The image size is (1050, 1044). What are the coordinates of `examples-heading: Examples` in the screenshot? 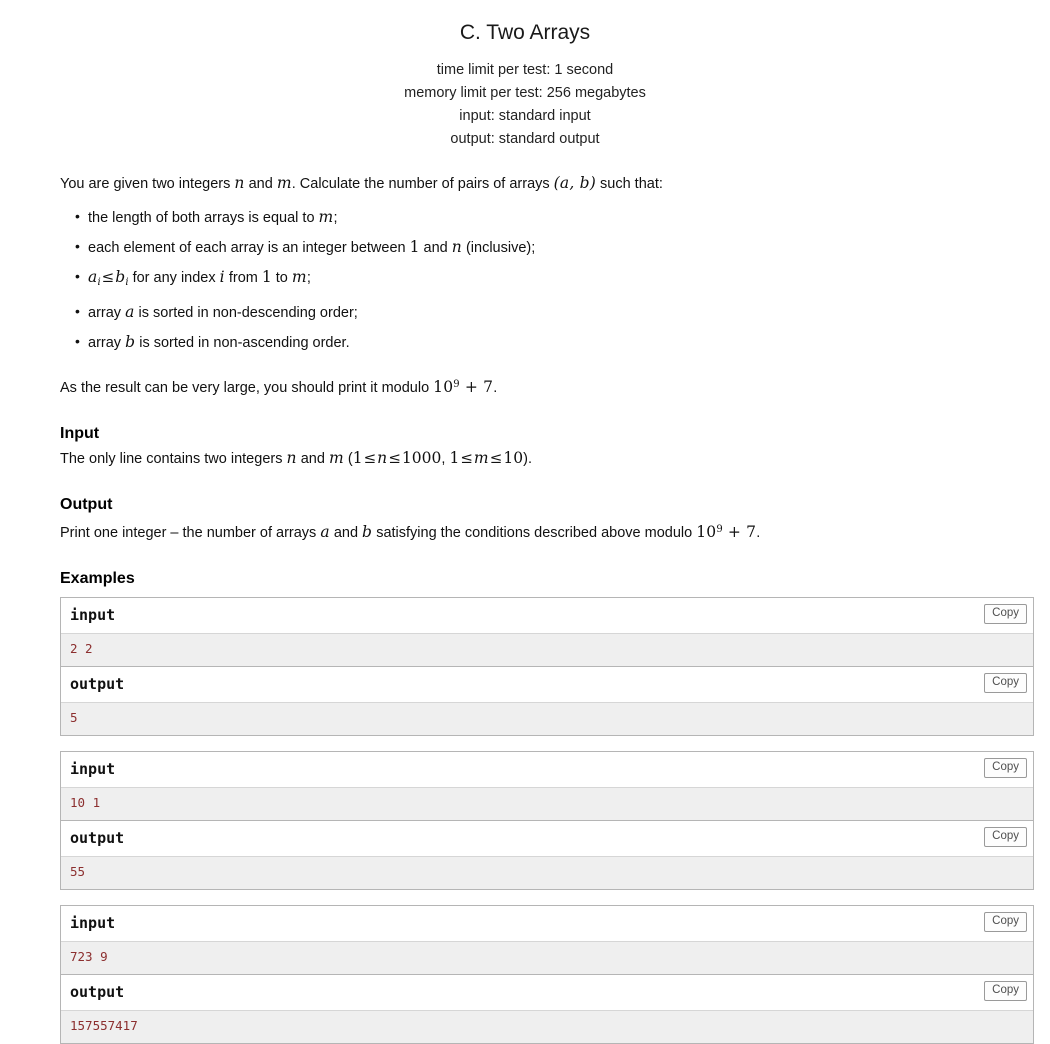 It's located at (97, 578).